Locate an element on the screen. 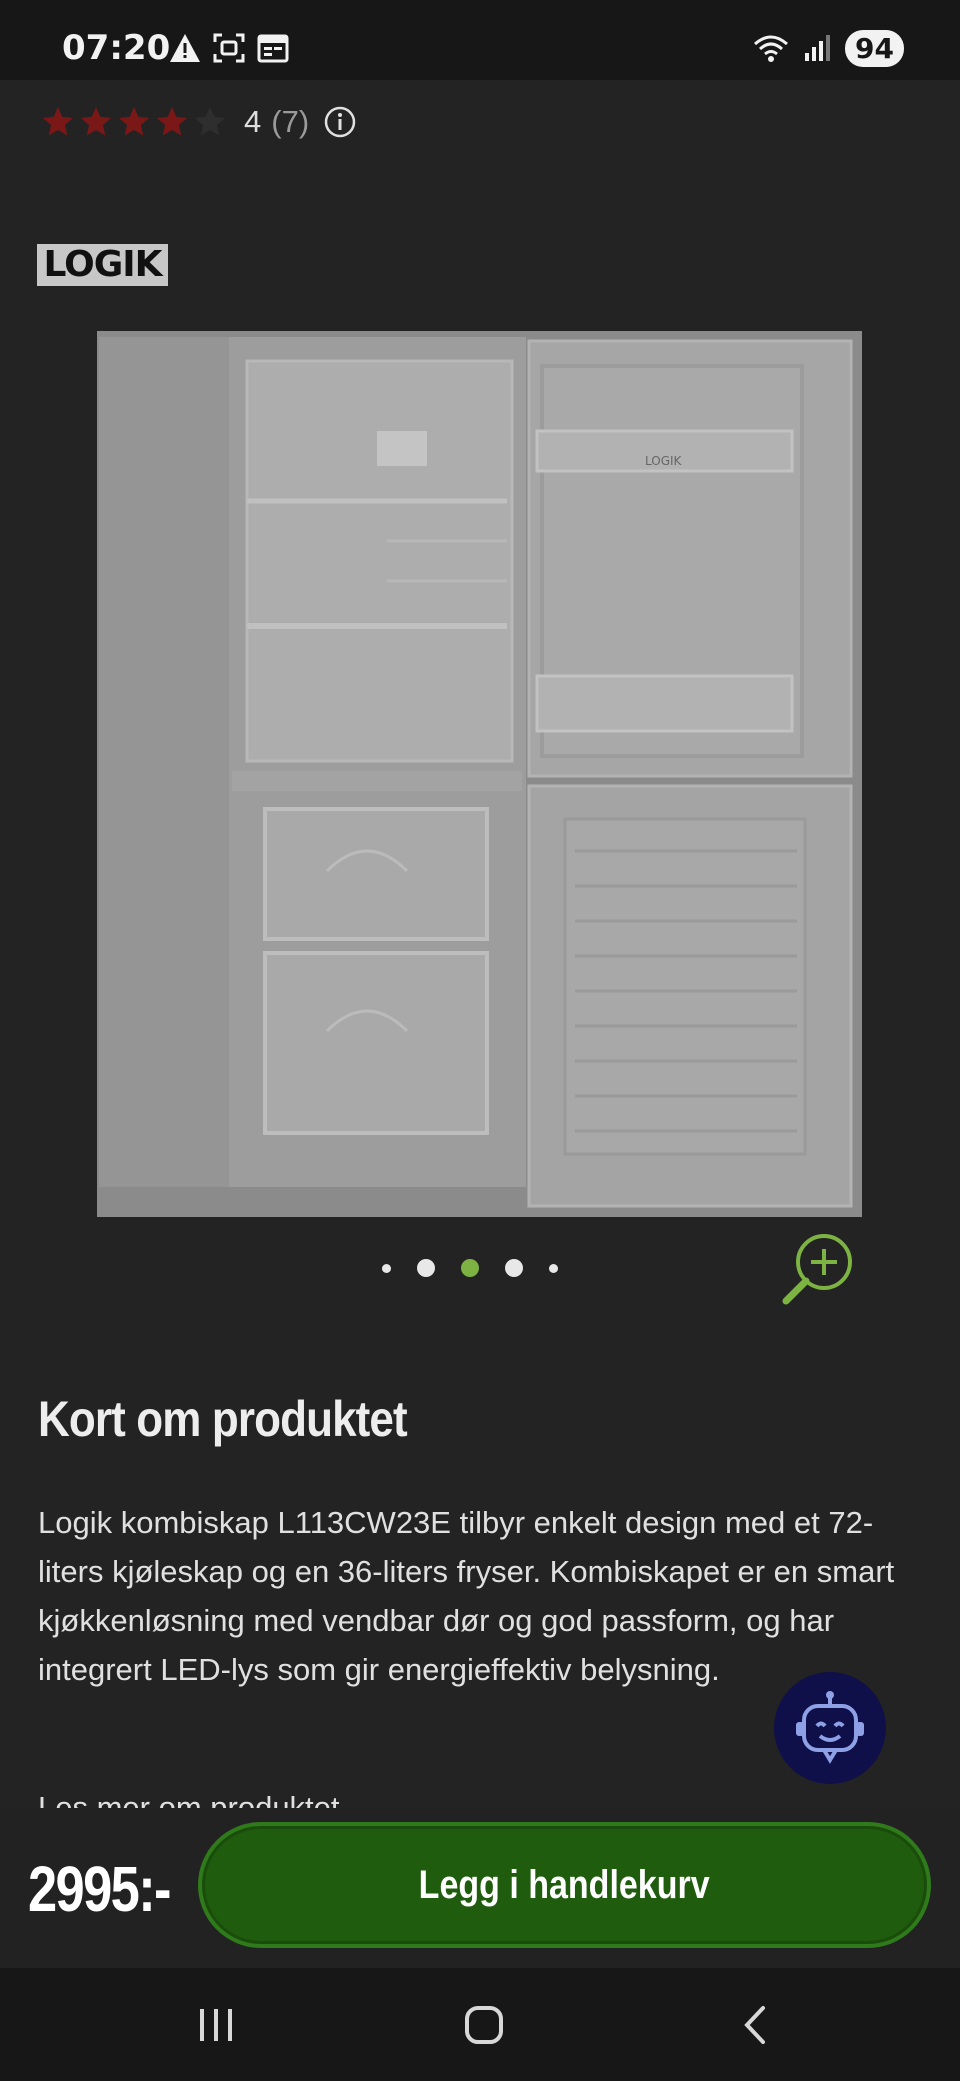 Image resolution: width=960 pixels, height=2081 pixels. zoom-in-icon is located at coordinates (819, 1267).